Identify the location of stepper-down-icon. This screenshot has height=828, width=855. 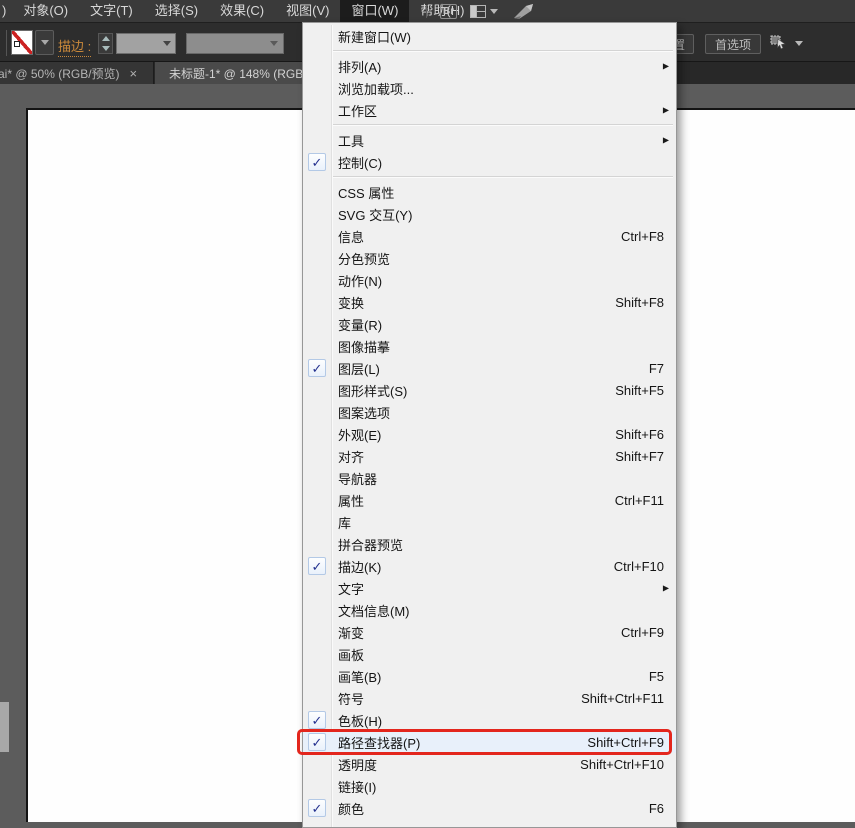
(105, 48).